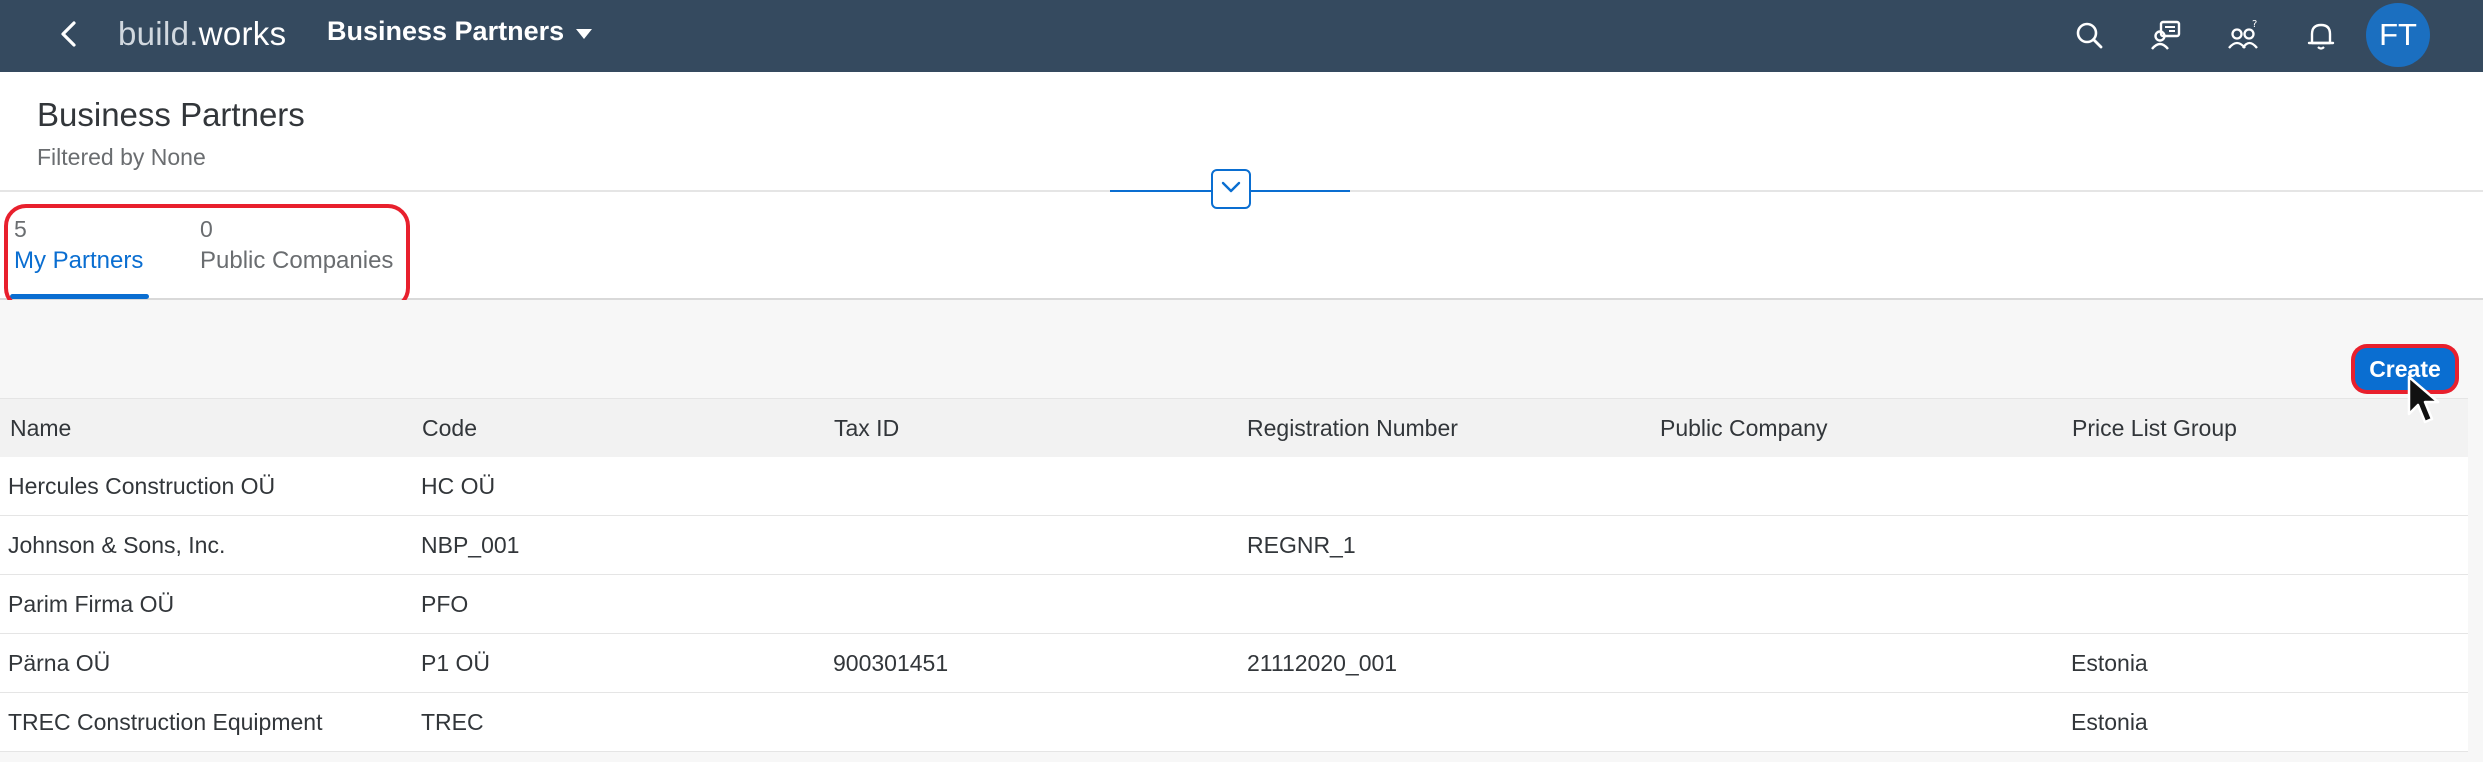  Describe the element at coordinates (121, 157) in the screenshot. I see `filter-summary: Filtered by None` at that location.